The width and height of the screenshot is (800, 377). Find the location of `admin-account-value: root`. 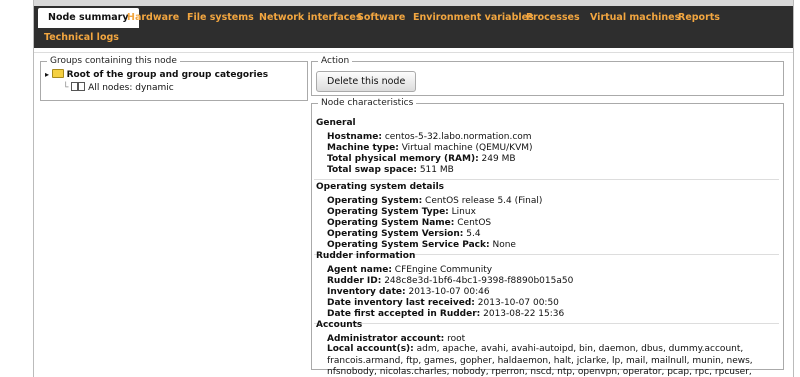

admin-account-value: root is located at coordinates (456, 339).